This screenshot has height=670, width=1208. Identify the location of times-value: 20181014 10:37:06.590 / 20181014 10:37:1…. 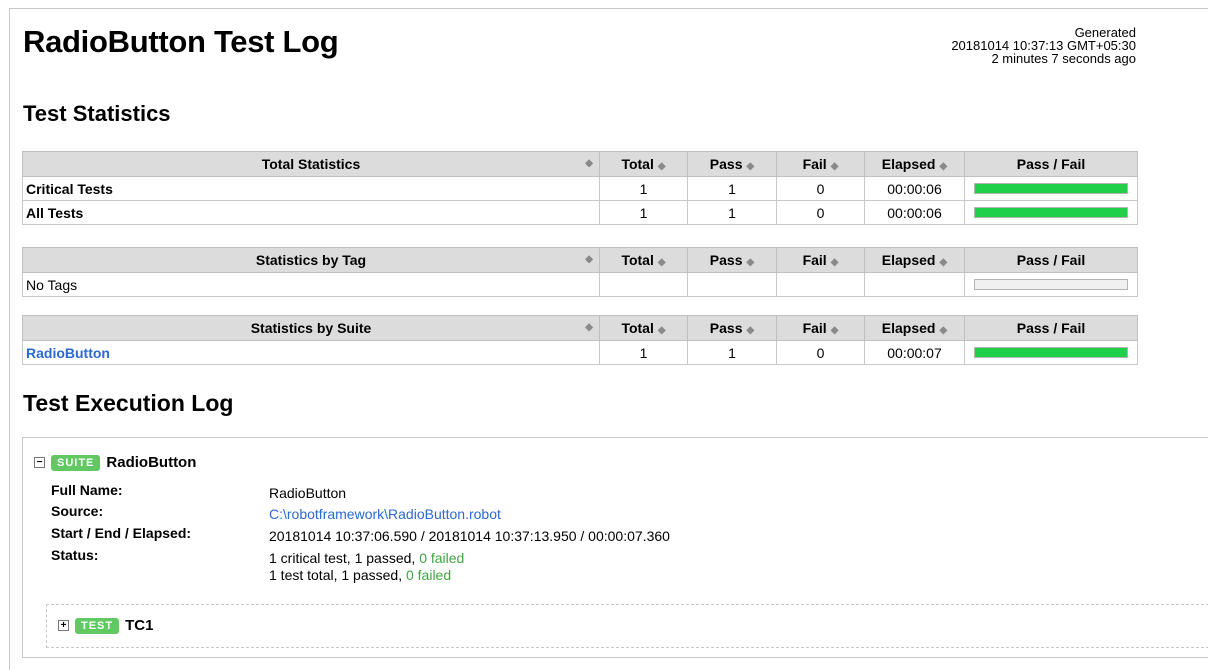
(469, 536).